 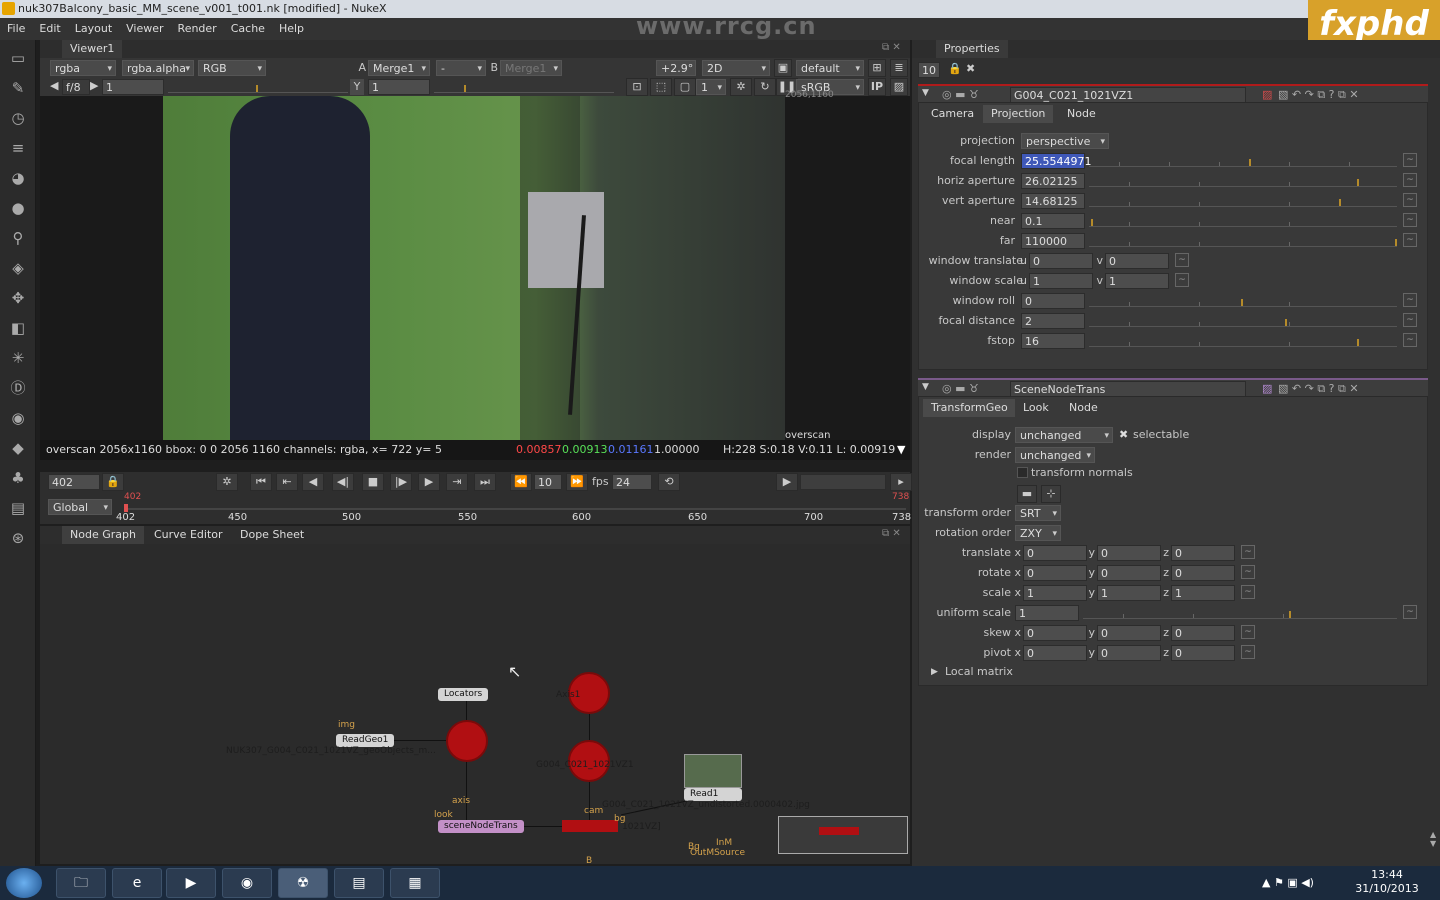 What do you see at coordinates (1123, 434) in the screenshot?
I see `selectable-checkbox: ✖` at bounding box center [1123, 434].